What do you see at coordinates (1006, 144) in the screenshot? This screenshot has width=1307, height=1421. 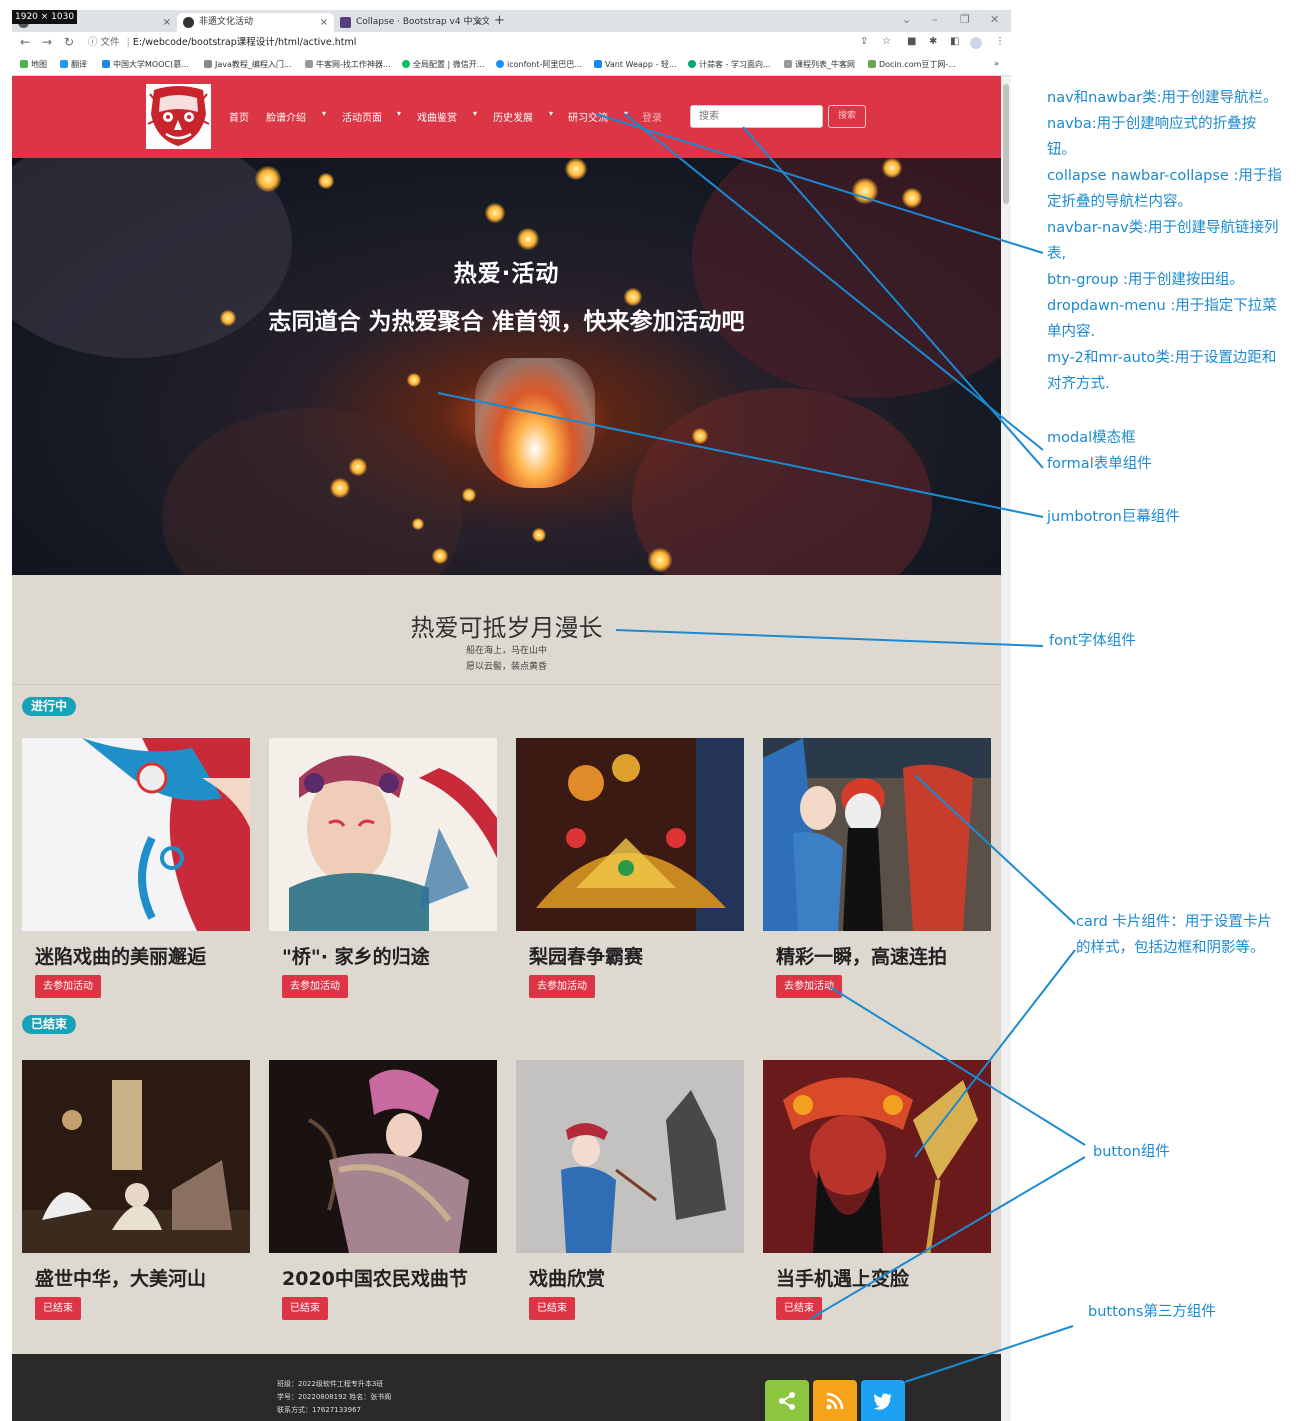 I see `scroll-thumb` at bounding box center [1006, 144].